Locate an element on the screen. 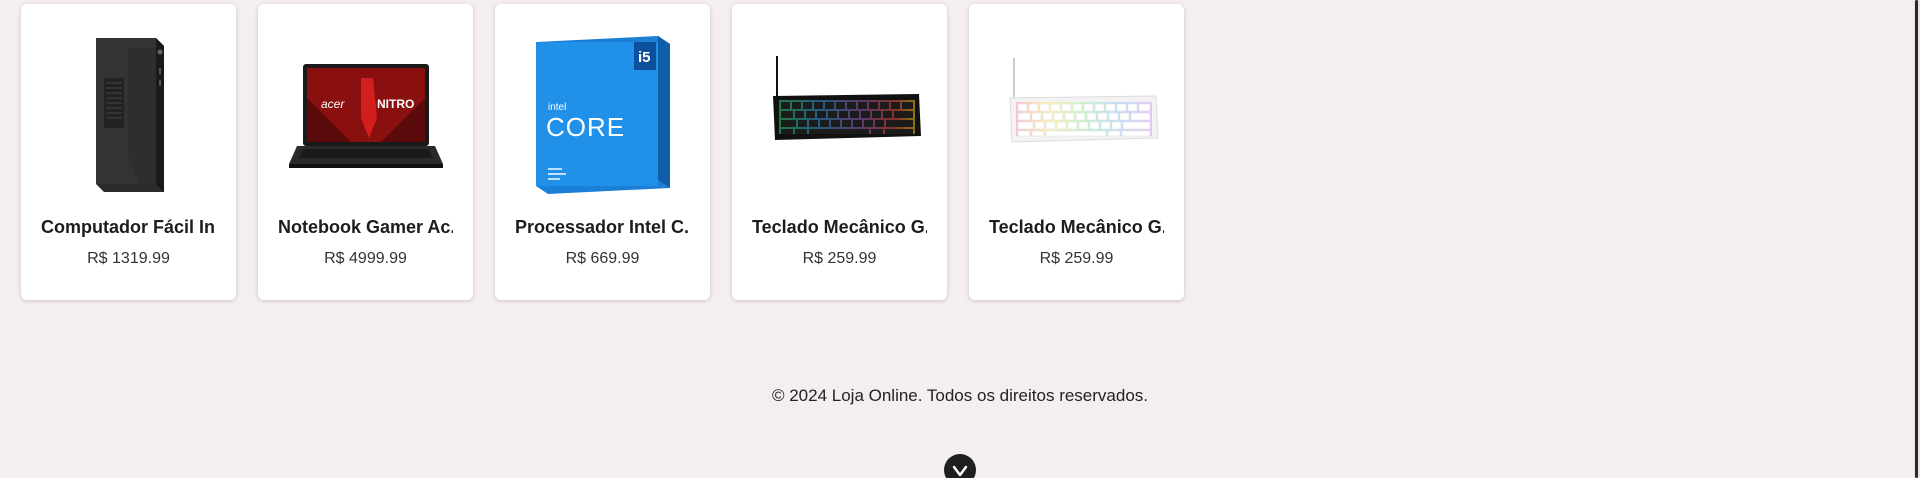  product-image: acer NITRO is located at coordinates (366, 113).